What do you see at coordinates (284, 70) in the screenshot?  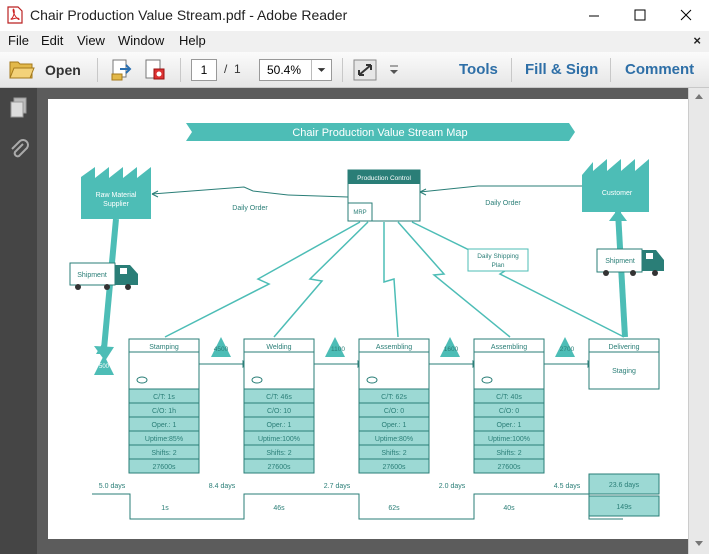 I see `zoom-value: 50.4%` at bounding box center [284, 70].